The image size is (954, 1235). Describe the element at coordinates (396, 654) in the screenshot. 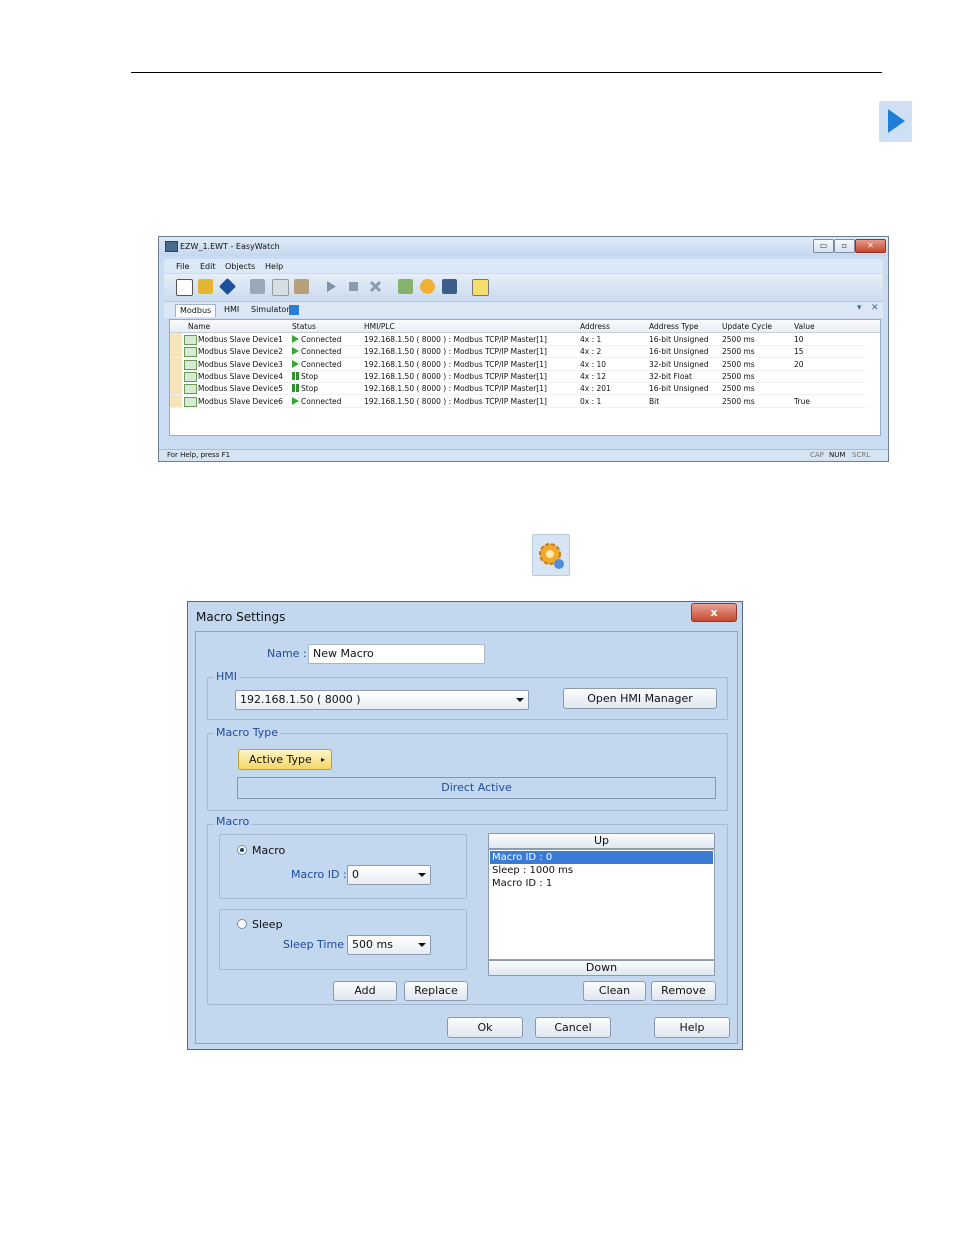

I see `name-input: New Macro` at that location.